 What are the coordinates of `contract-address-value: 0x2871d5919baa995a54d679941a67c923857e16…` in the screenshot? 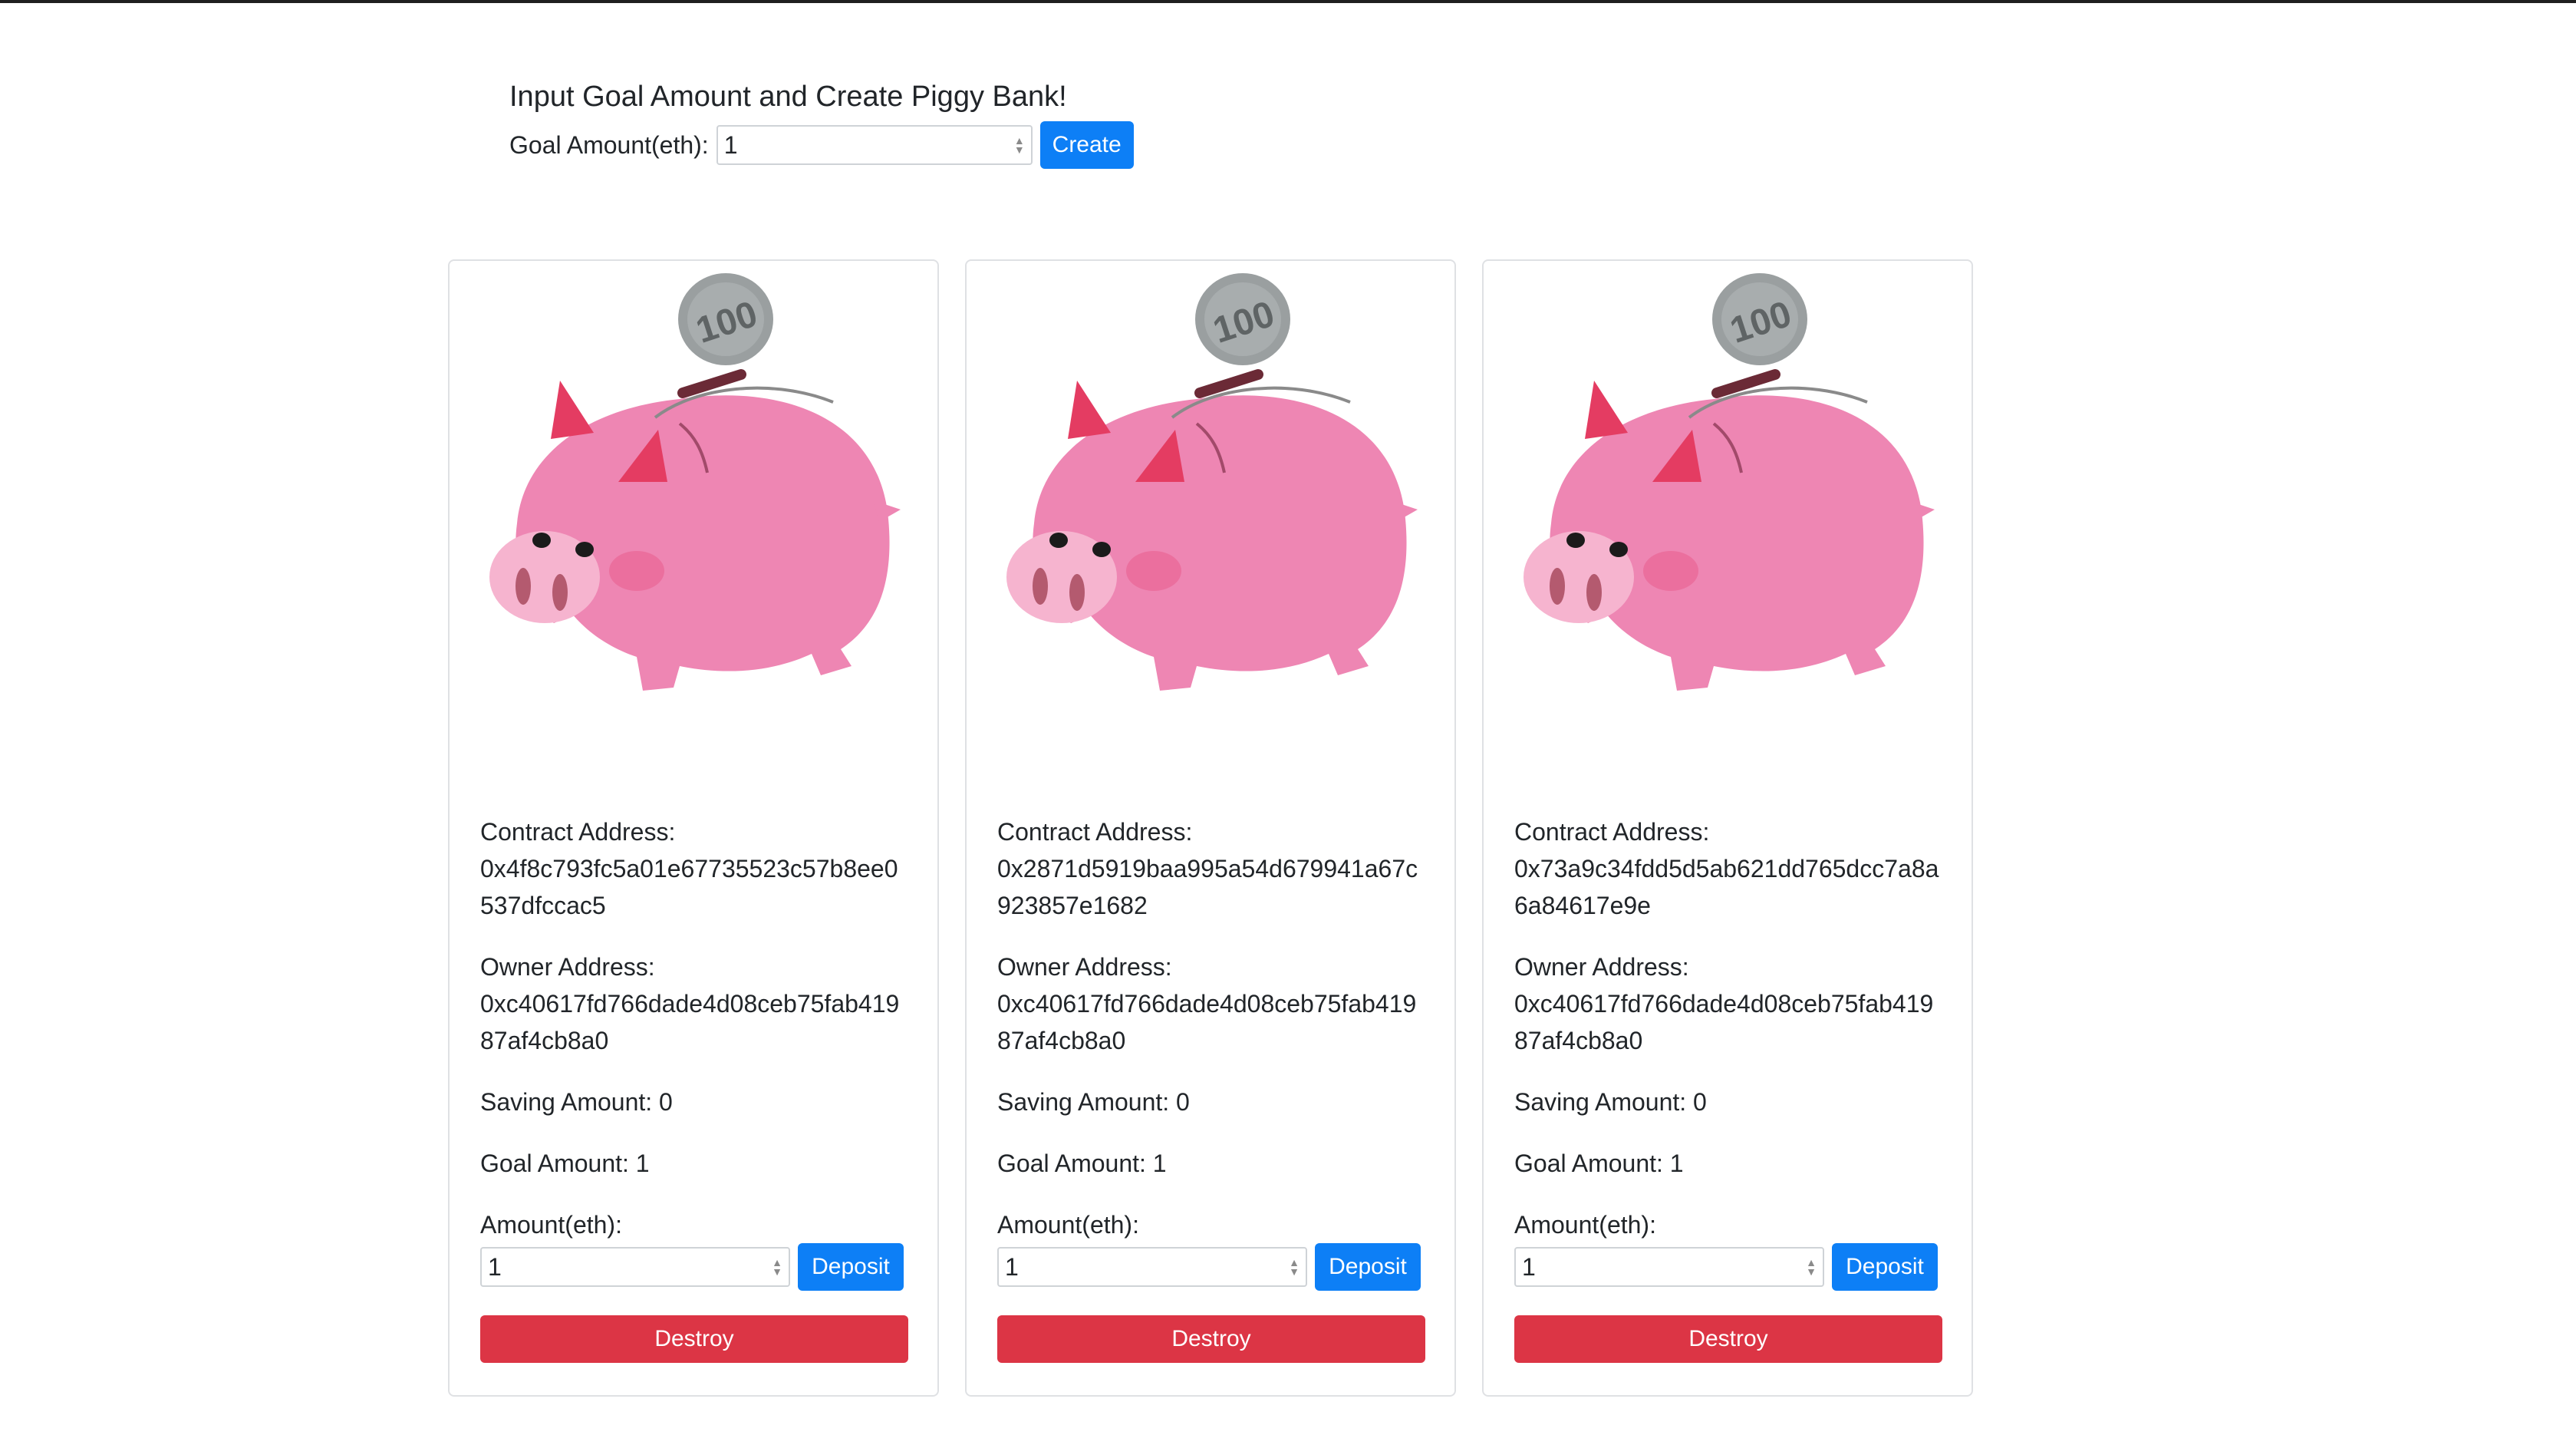 It's located at (1207, 887).